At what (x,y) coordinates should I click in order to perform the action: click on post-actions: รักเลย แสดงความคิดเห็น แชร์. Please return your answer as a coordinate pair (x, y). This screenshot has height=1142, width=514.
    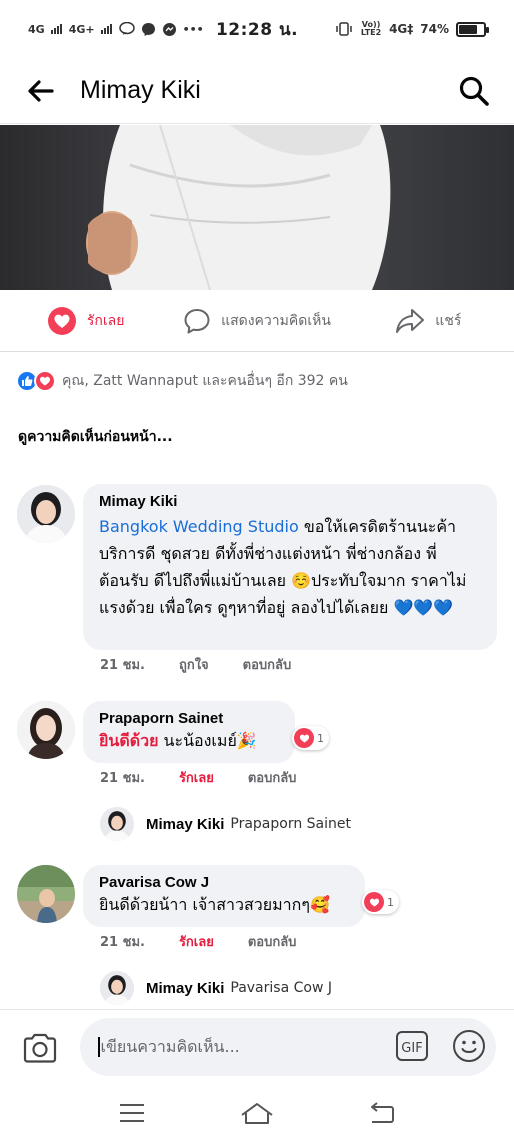
    Looking at the image, I should click on (257, 321).